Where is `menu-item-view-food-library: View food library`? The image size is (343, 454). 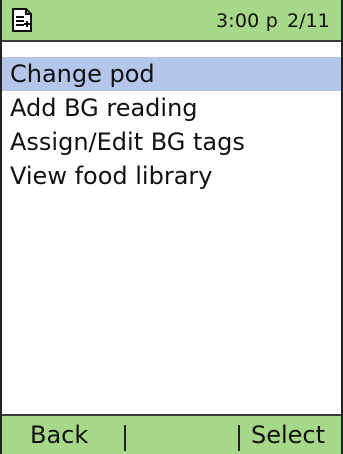
menu-item-view-food-library: View food library is located at coordinates (171, 176).